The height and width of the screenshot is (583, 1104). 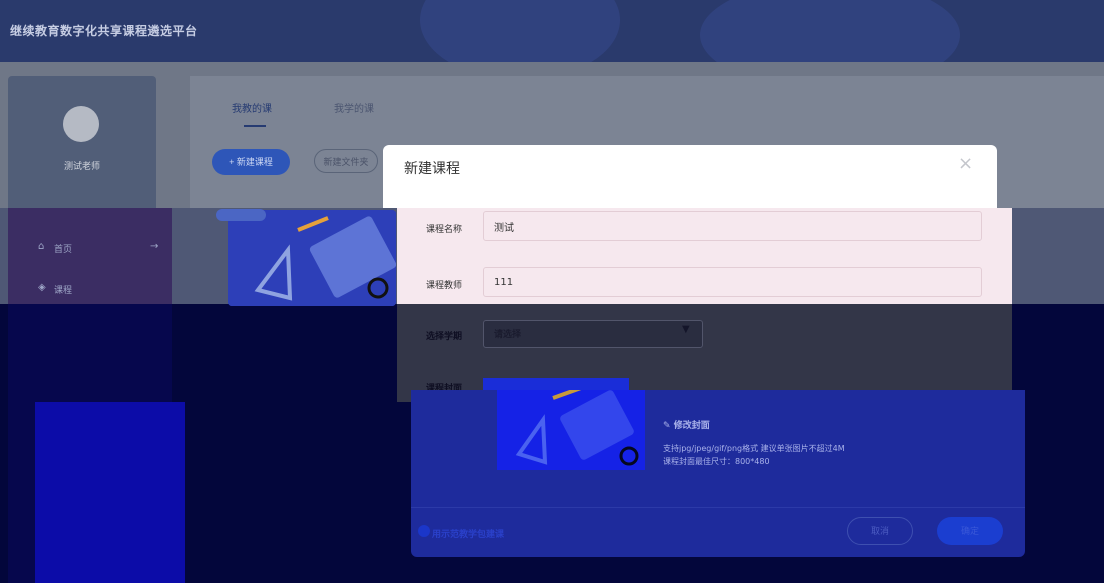 I want to click on course-card, so click(x=312, y=258).